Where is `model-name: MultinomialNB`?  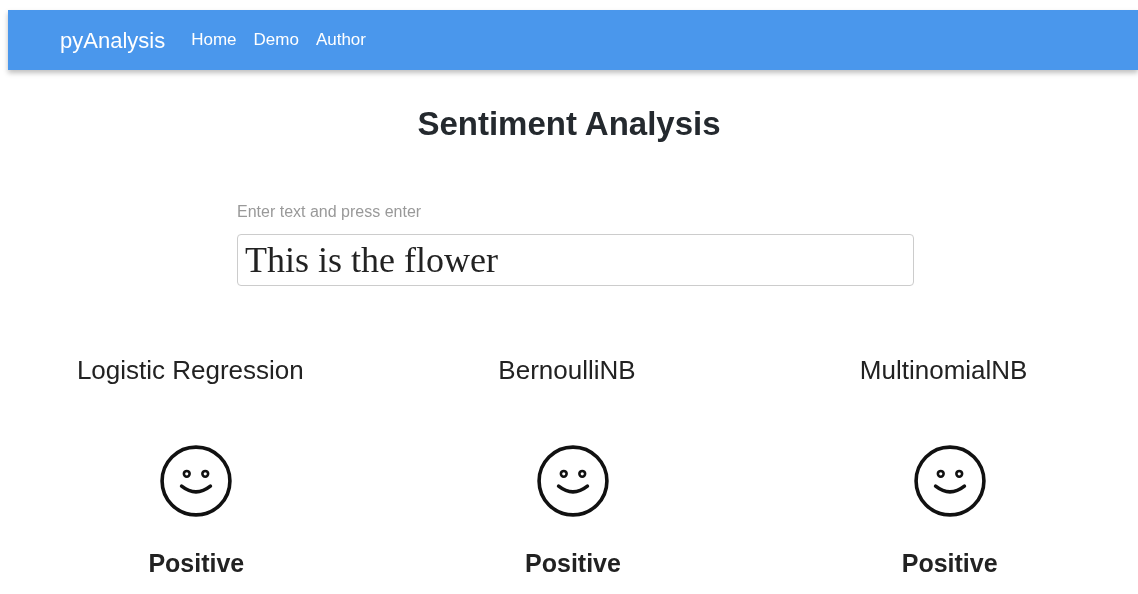
model-name: MultinomialNB is located at coordinates (943, 370).